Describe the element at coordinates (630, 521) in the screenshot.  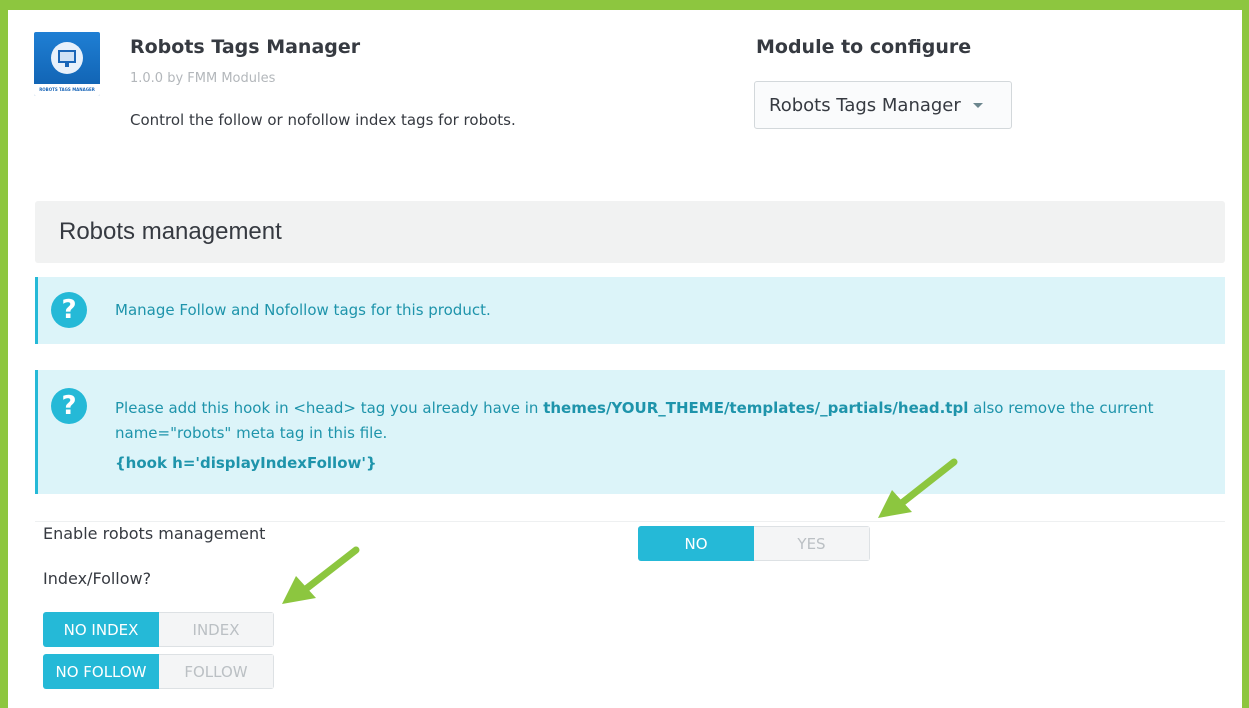
I see `form-divider` at that location.